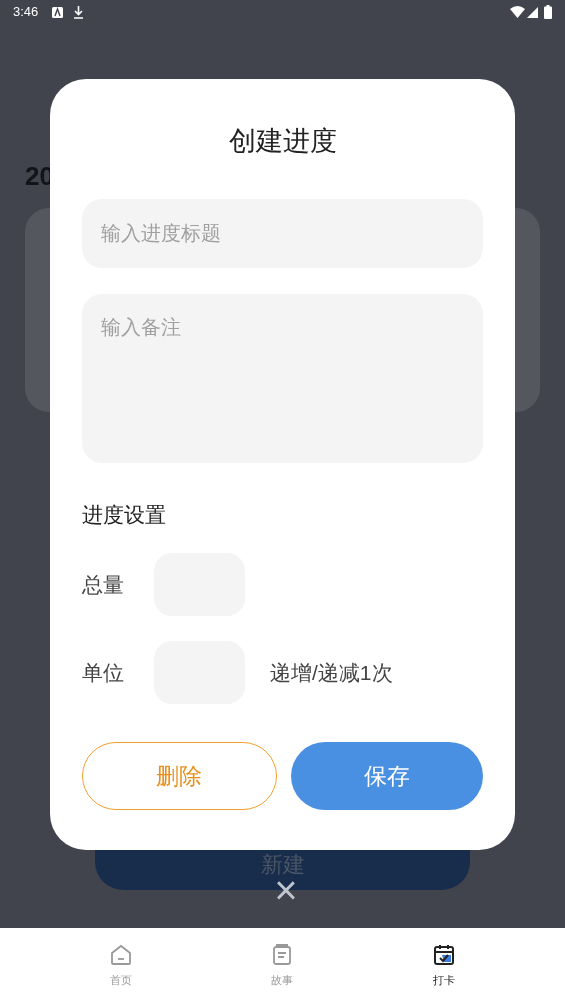  I want to click on nav-tab: 故事, so click(282, 966).